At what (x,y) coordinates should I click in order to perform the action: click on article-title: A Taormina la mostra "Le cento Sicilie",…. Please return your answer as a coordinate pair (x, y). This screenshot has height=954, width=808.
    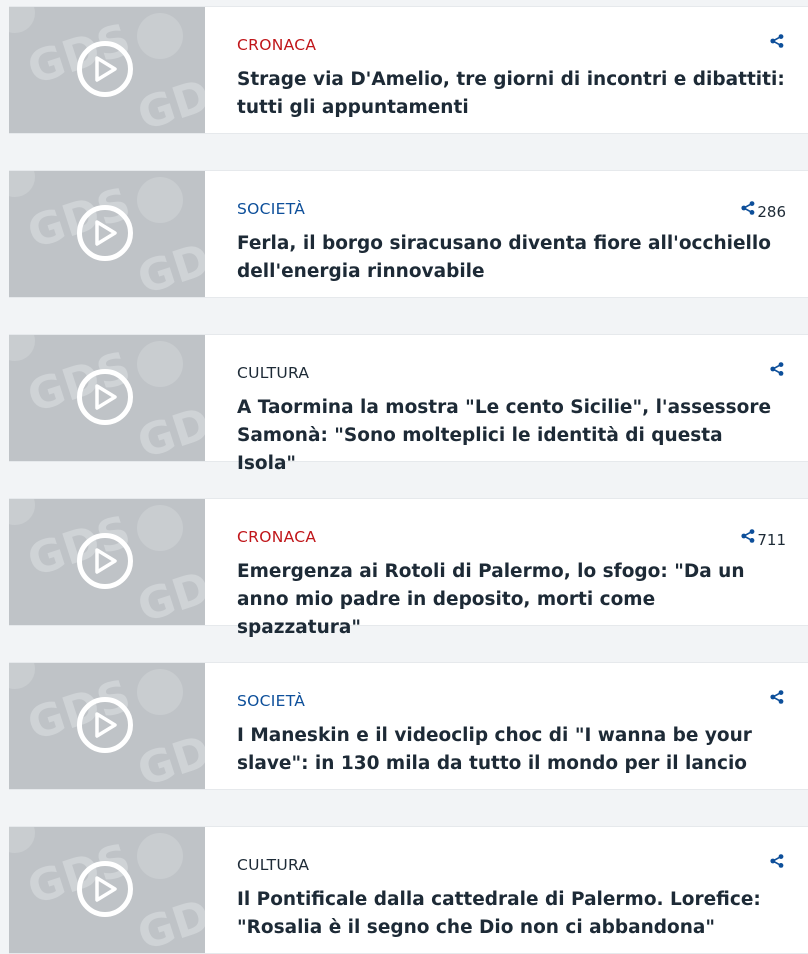
    Looking at the image, I should click on (511, 436).